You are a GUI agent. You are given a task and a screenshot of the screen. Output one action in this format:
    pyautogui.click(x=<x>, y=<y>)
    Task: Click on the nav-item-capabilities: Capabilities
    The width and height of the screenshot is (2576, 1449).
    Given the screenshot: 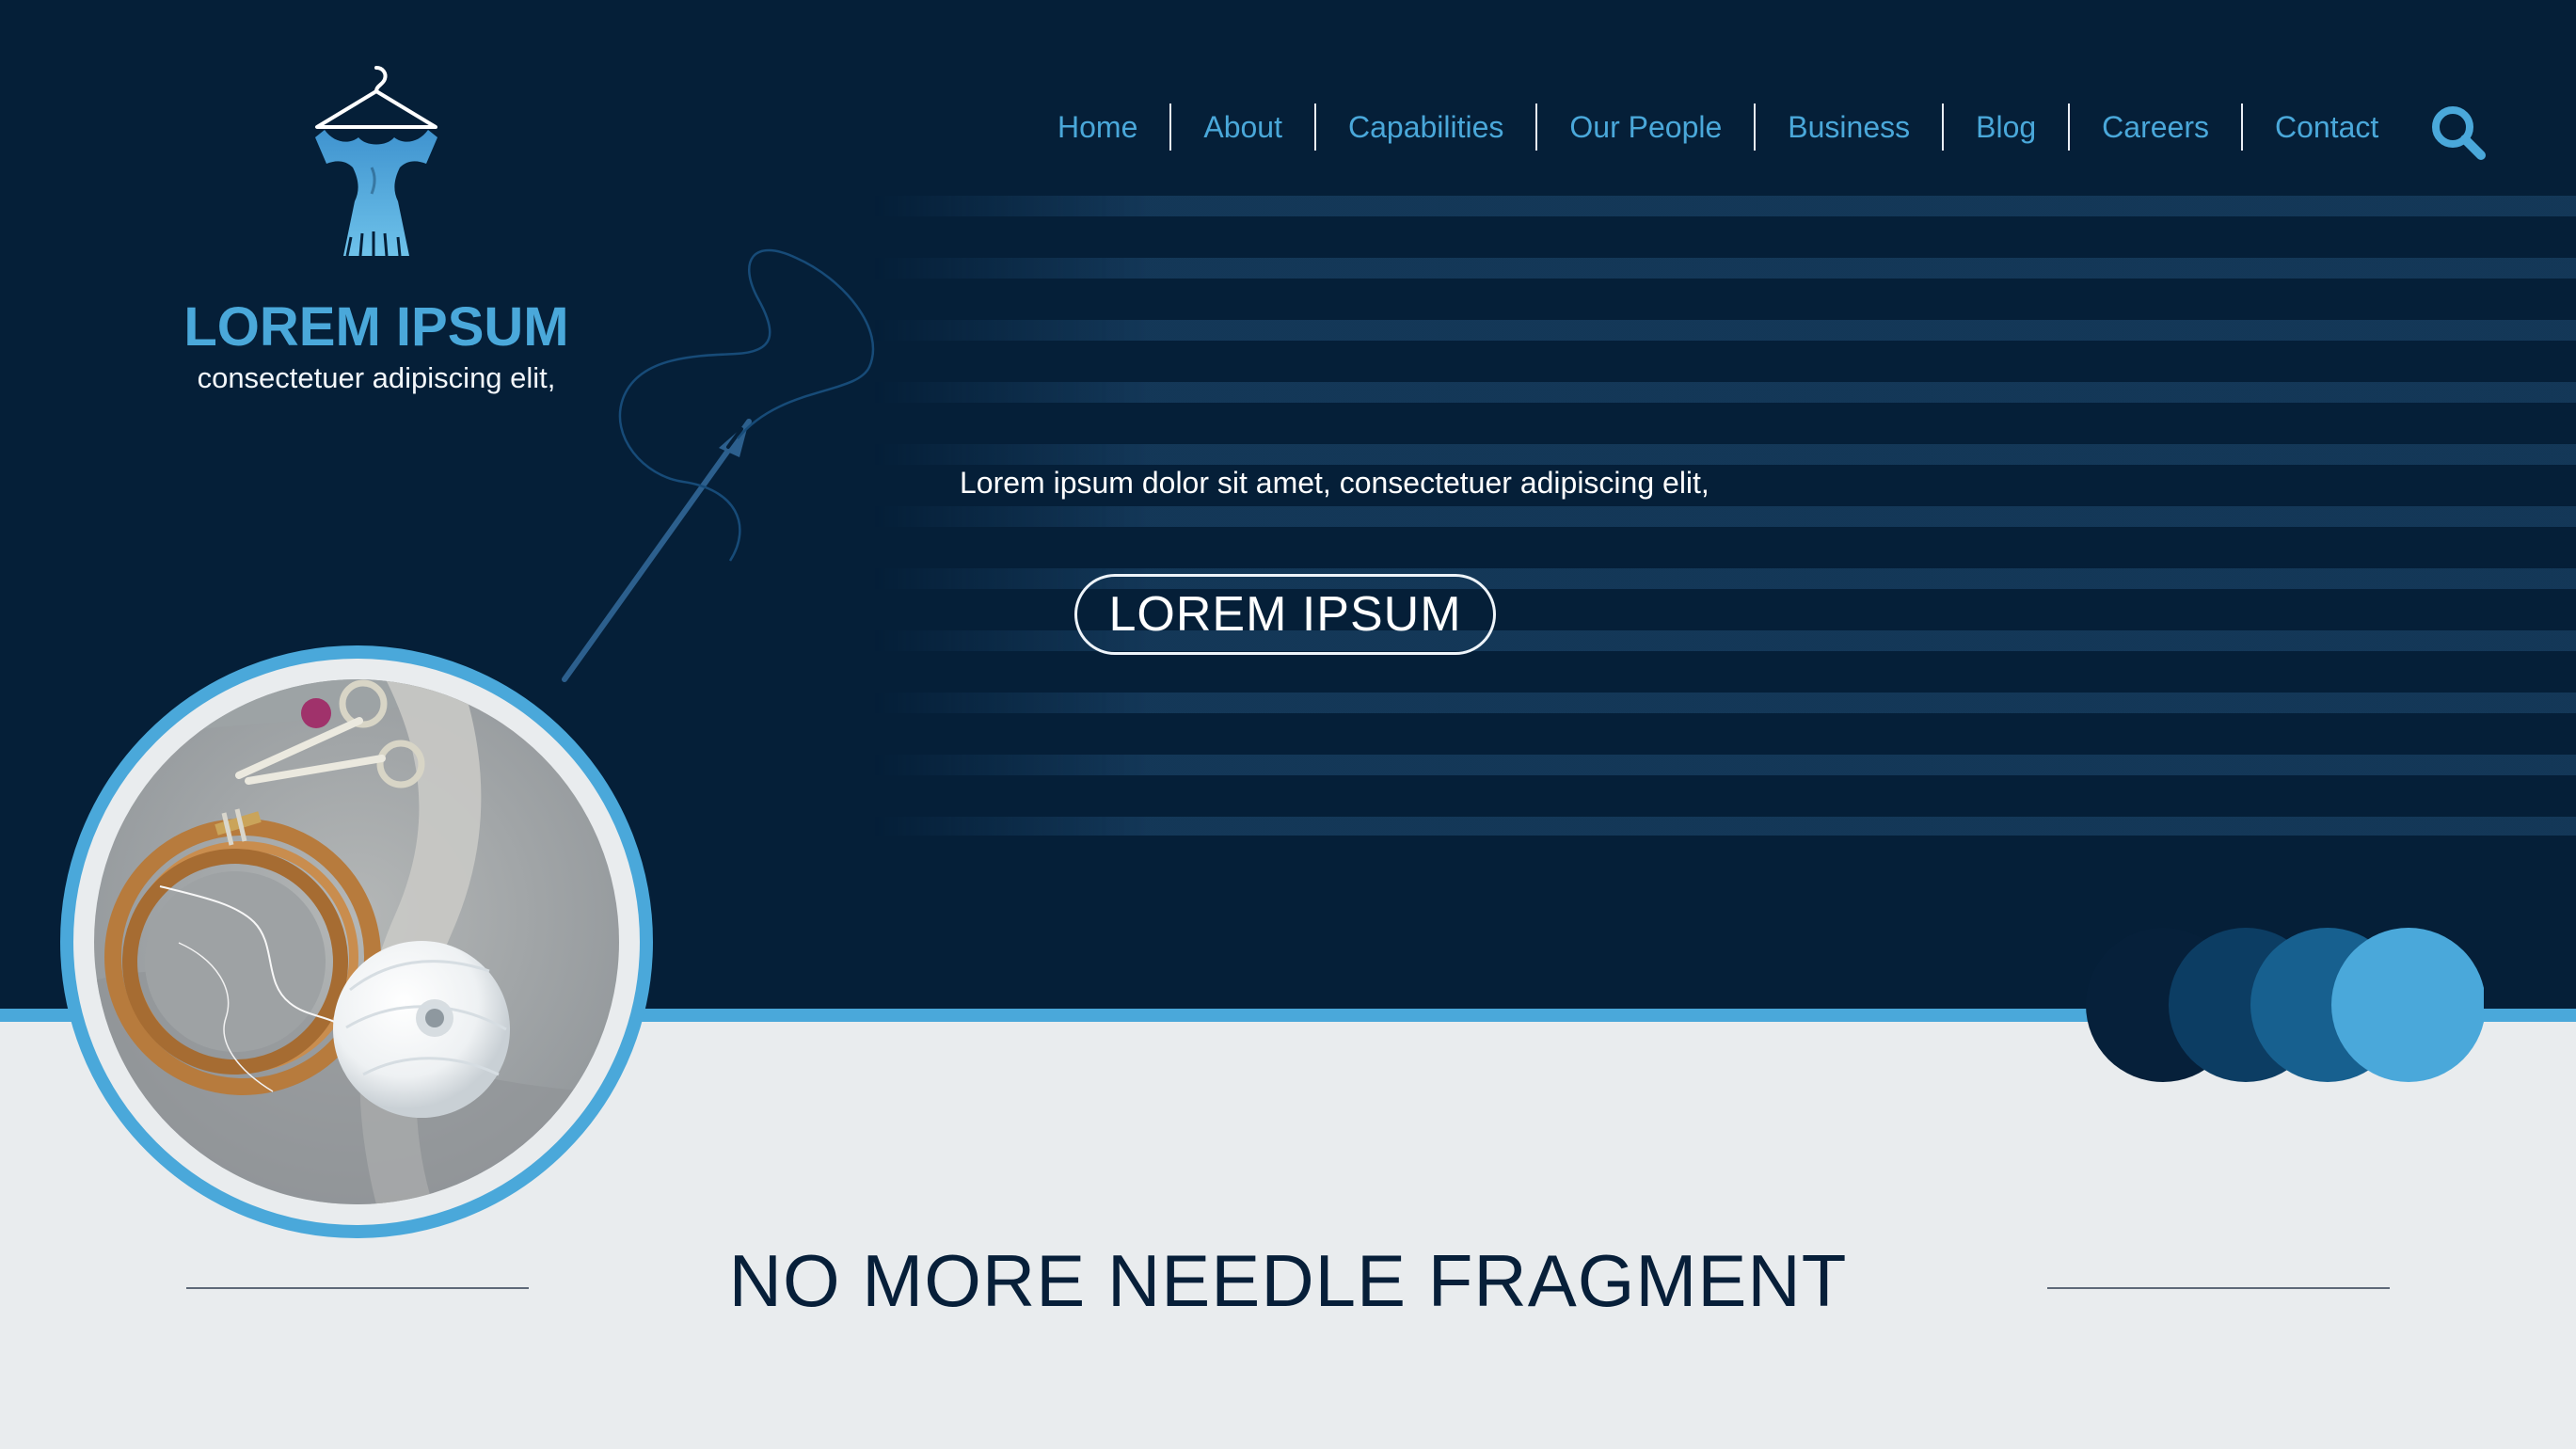 What is the action you would take?
    pyautogui.click(x=1425, y=127)
    